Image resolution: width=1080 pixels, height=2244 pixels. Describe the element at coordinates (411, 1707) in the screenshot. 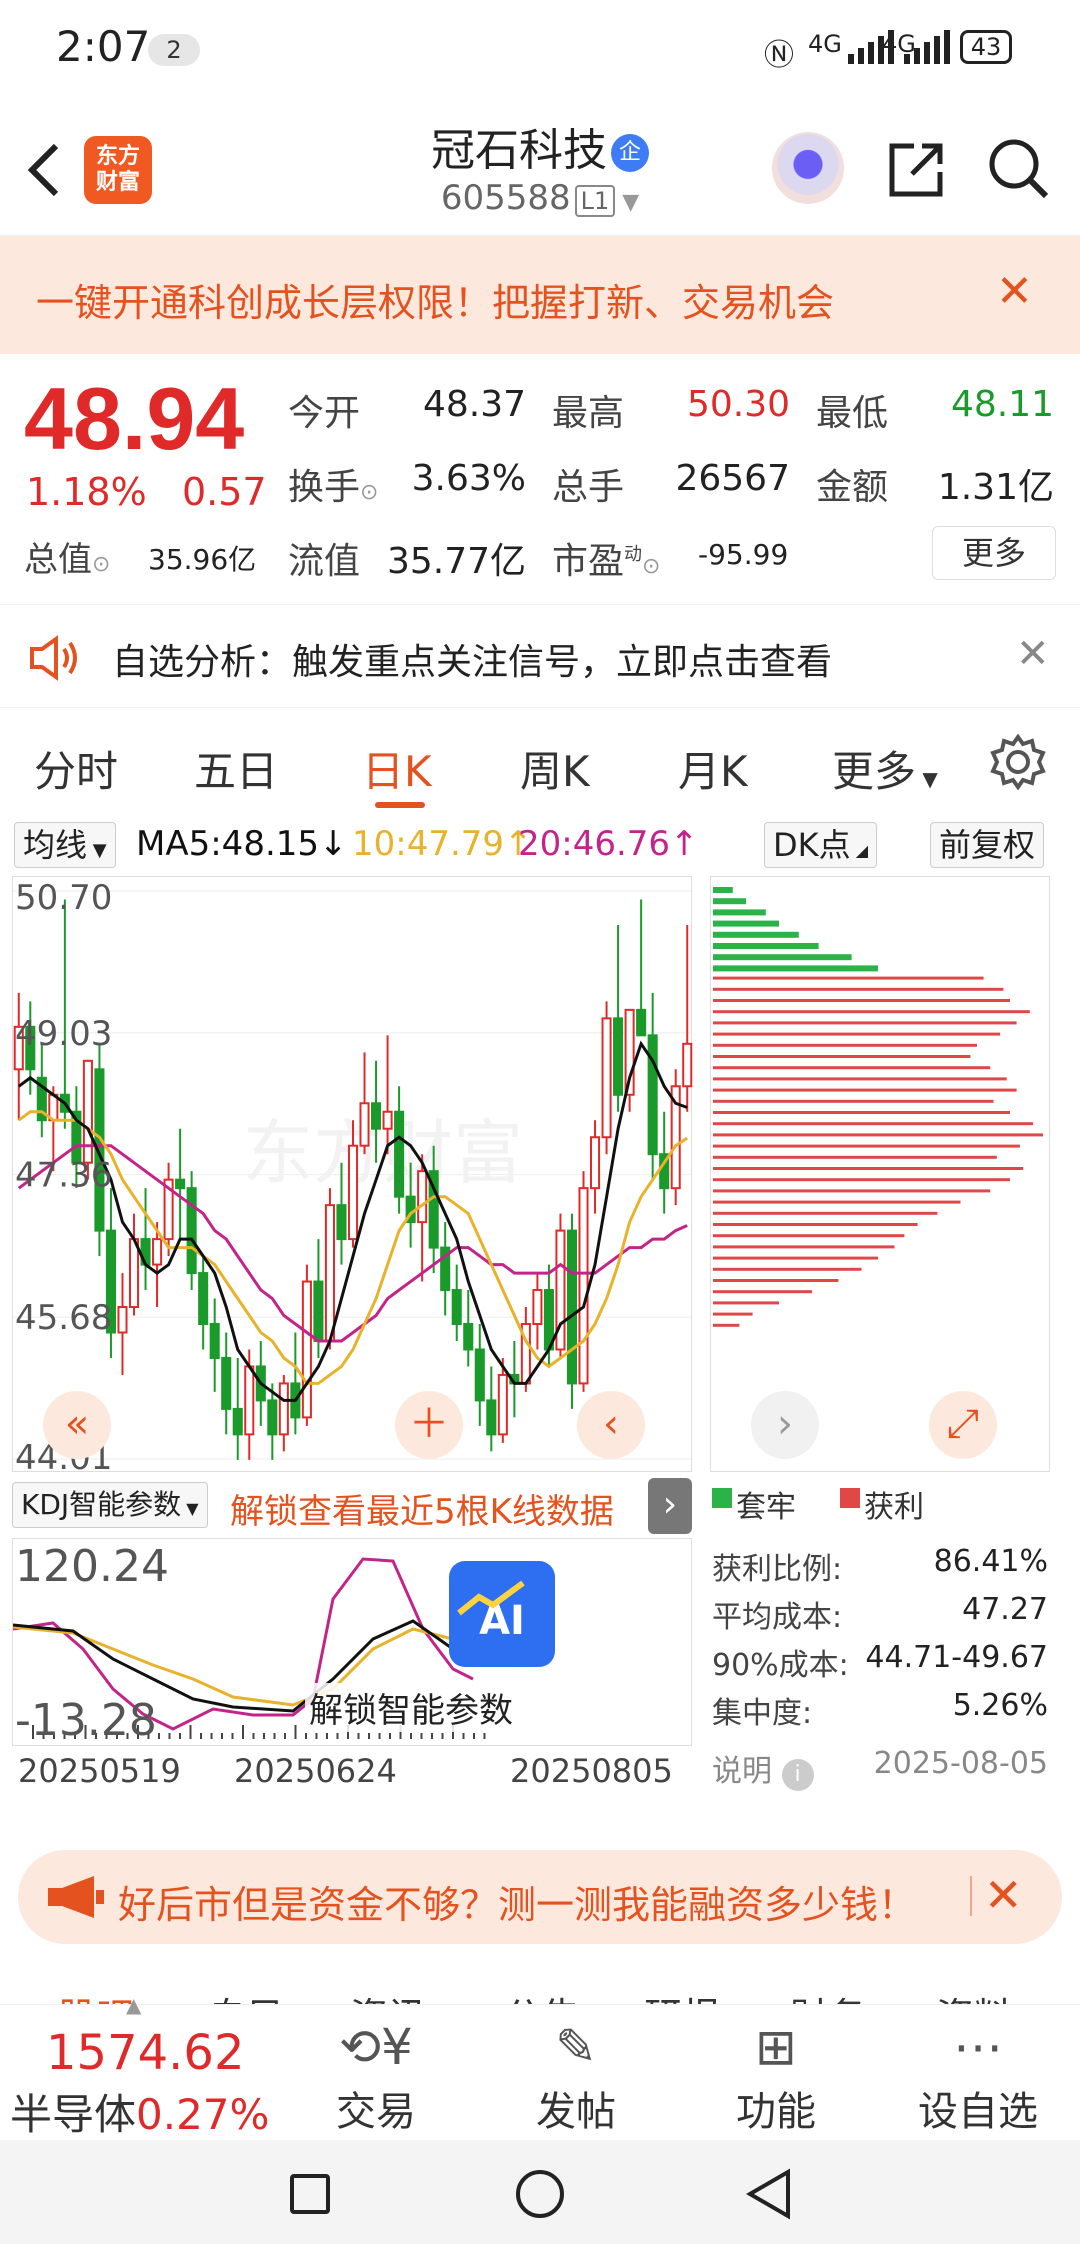

I see `unlock-ai-params: 解锁智能参数` at that location.